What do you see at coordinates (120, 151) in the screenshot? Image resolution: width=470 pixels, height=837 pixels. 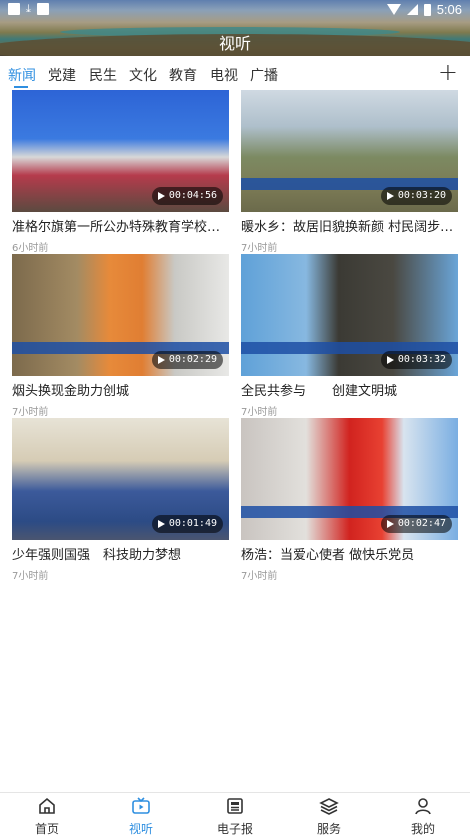 I see `video-thumbnail: 00:04:56` at bounding box center [120, 151].